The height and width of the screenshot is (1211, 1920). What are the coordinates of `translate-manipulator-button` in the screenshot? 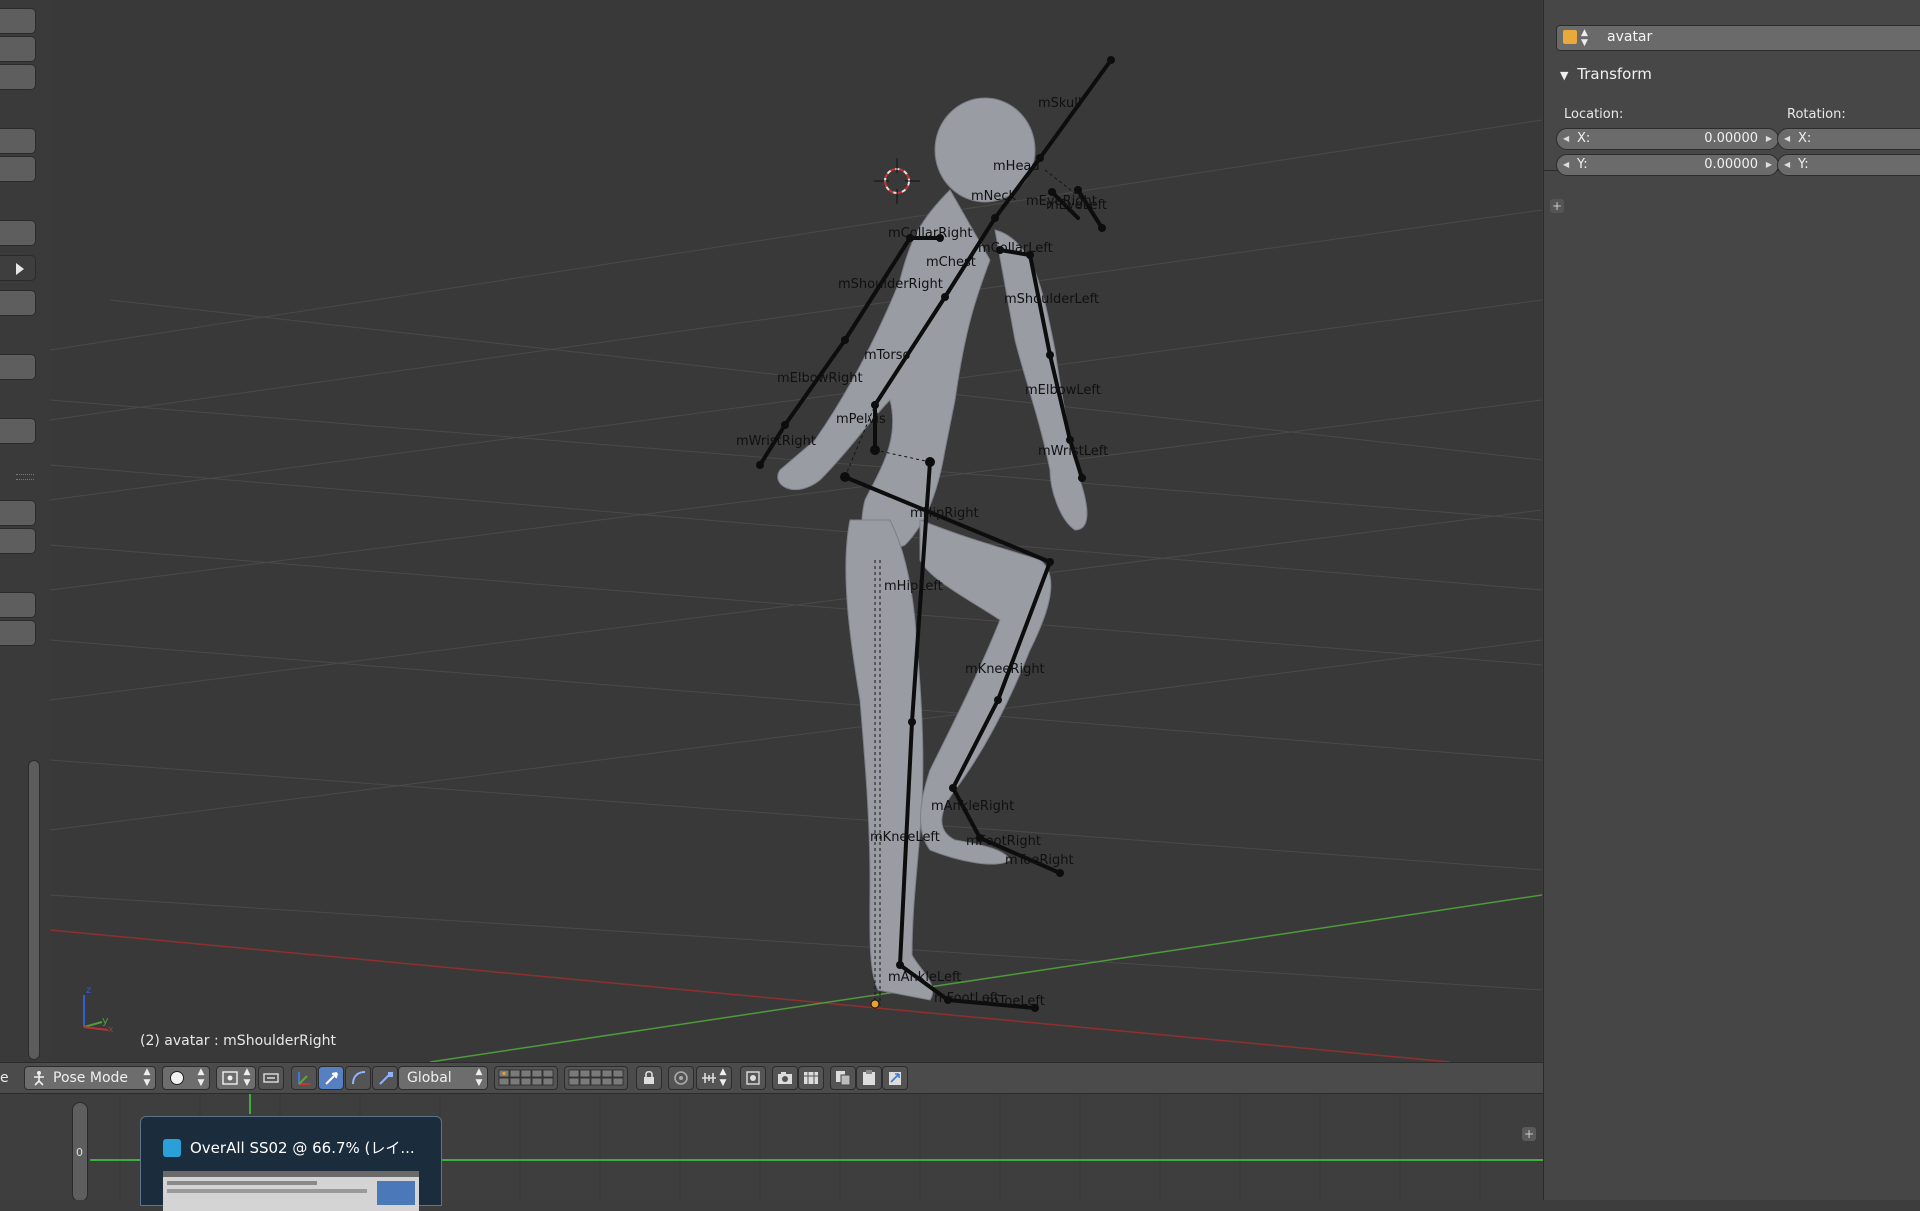 It's located at (331, 1078).